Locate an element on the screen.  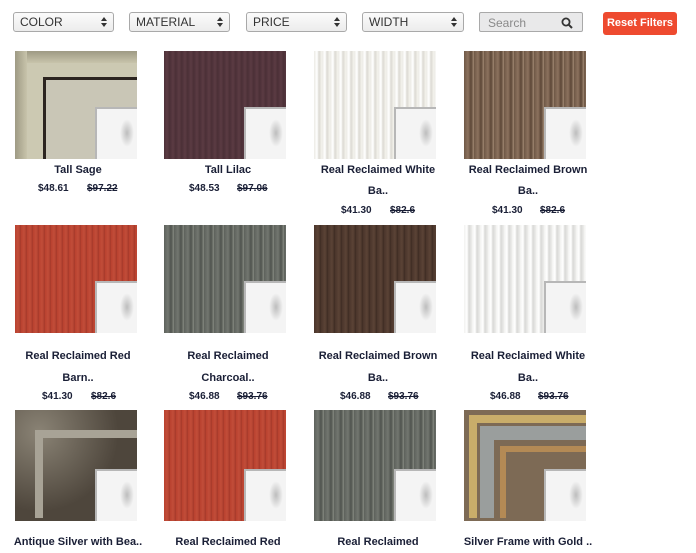
product-image-reclaimed-brown is located at coordinates (525, 105).